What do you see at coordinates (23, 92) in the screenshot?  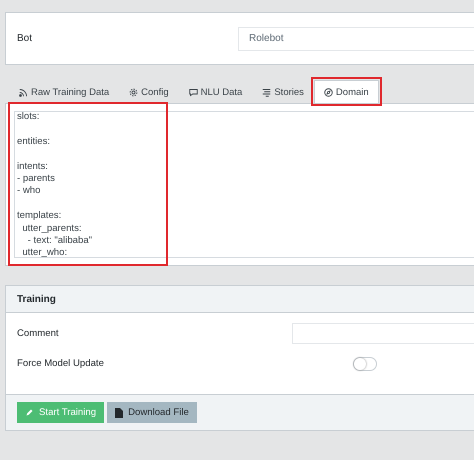 I see `feed-icon` at bounding box center [23, 92].